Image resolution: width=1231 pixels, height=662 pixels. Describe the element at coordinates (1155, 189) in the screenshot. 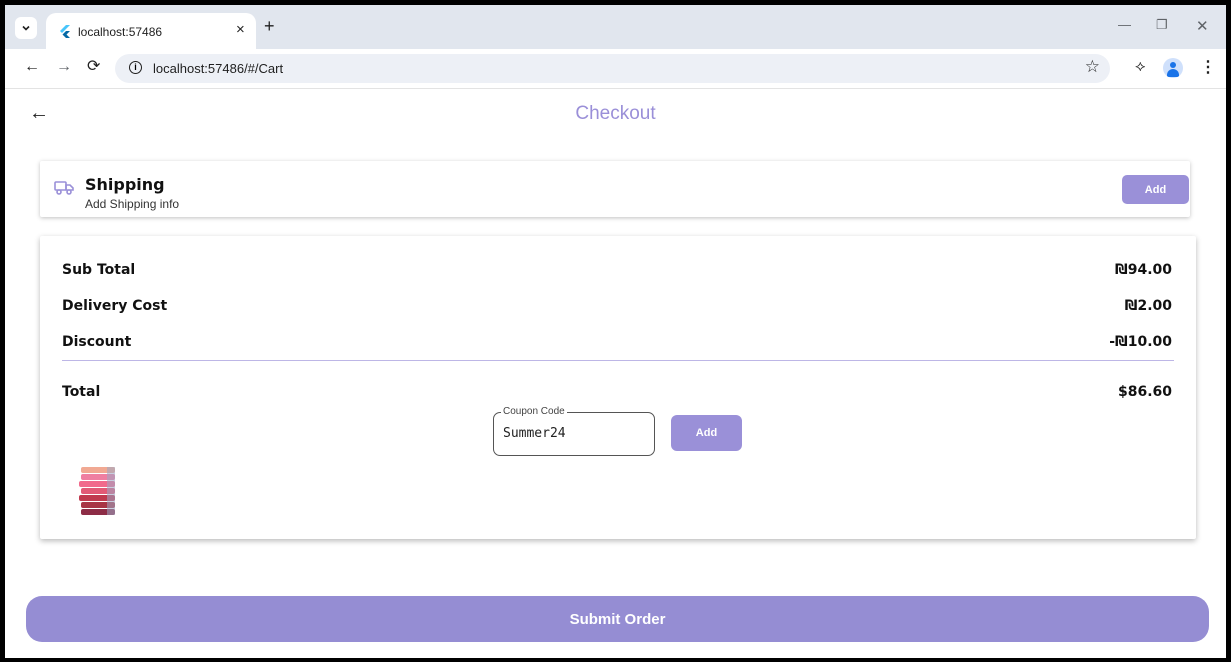

I see `add-shipping-button: Add` at that location.